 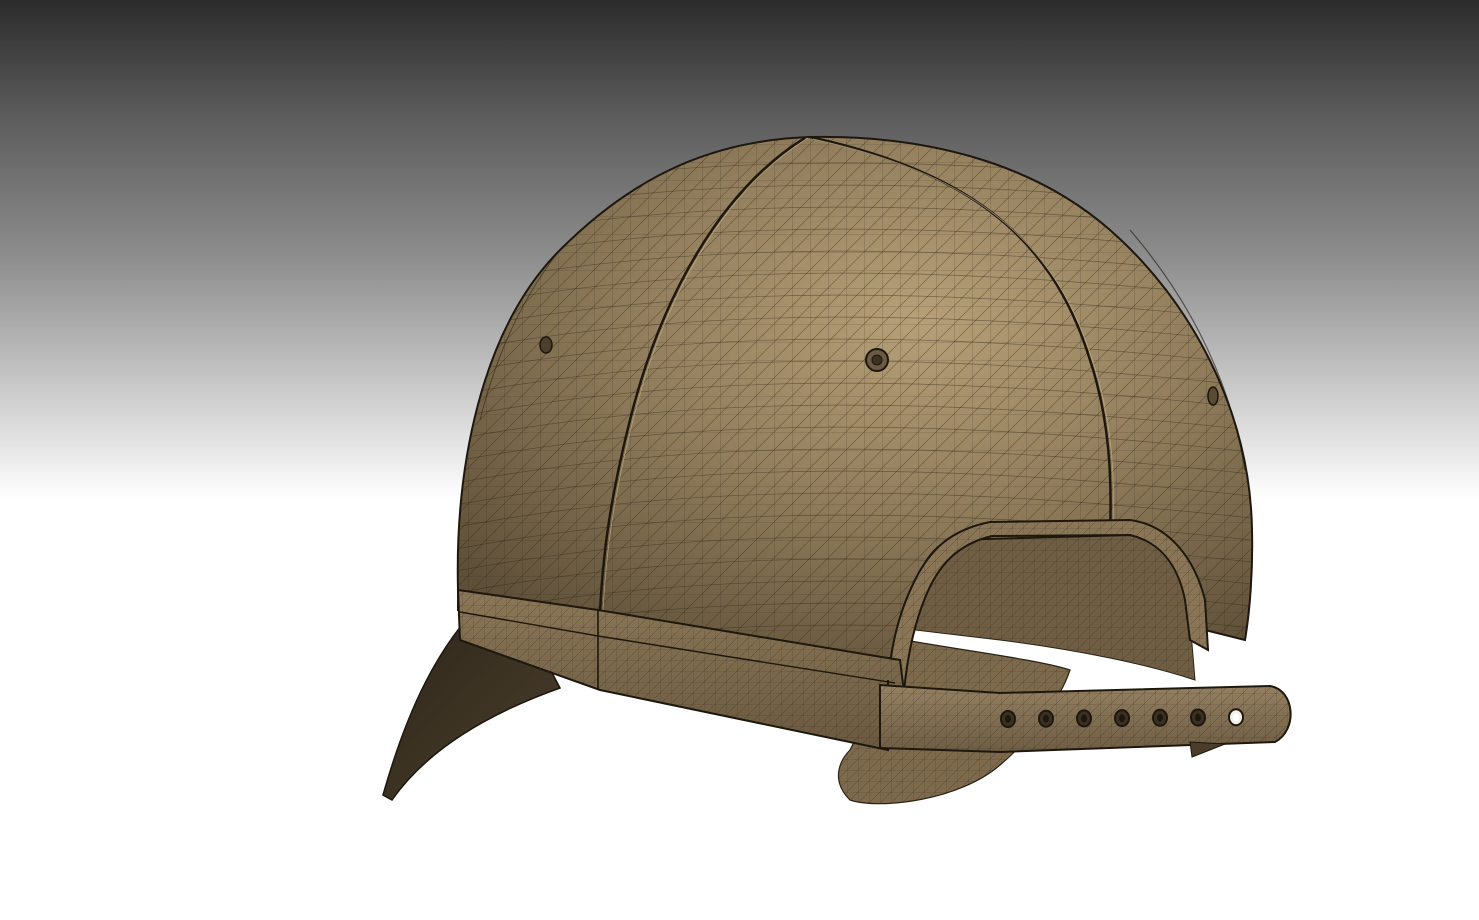 What do you see at coordinates (877, 360) in the screenshot?
I see `eyelet-center` at bounding box center [877, 360].